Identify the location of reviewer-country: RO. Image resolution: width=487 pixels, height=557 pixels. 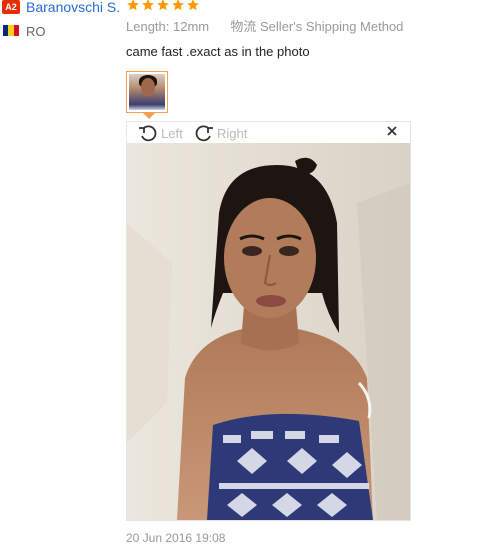
(36, 31).